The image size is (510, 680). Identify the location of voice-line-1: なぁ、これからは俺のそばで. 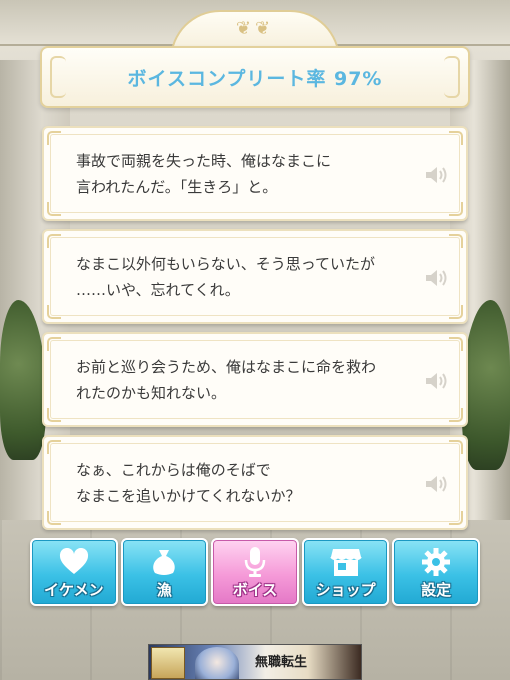
(173, 470).